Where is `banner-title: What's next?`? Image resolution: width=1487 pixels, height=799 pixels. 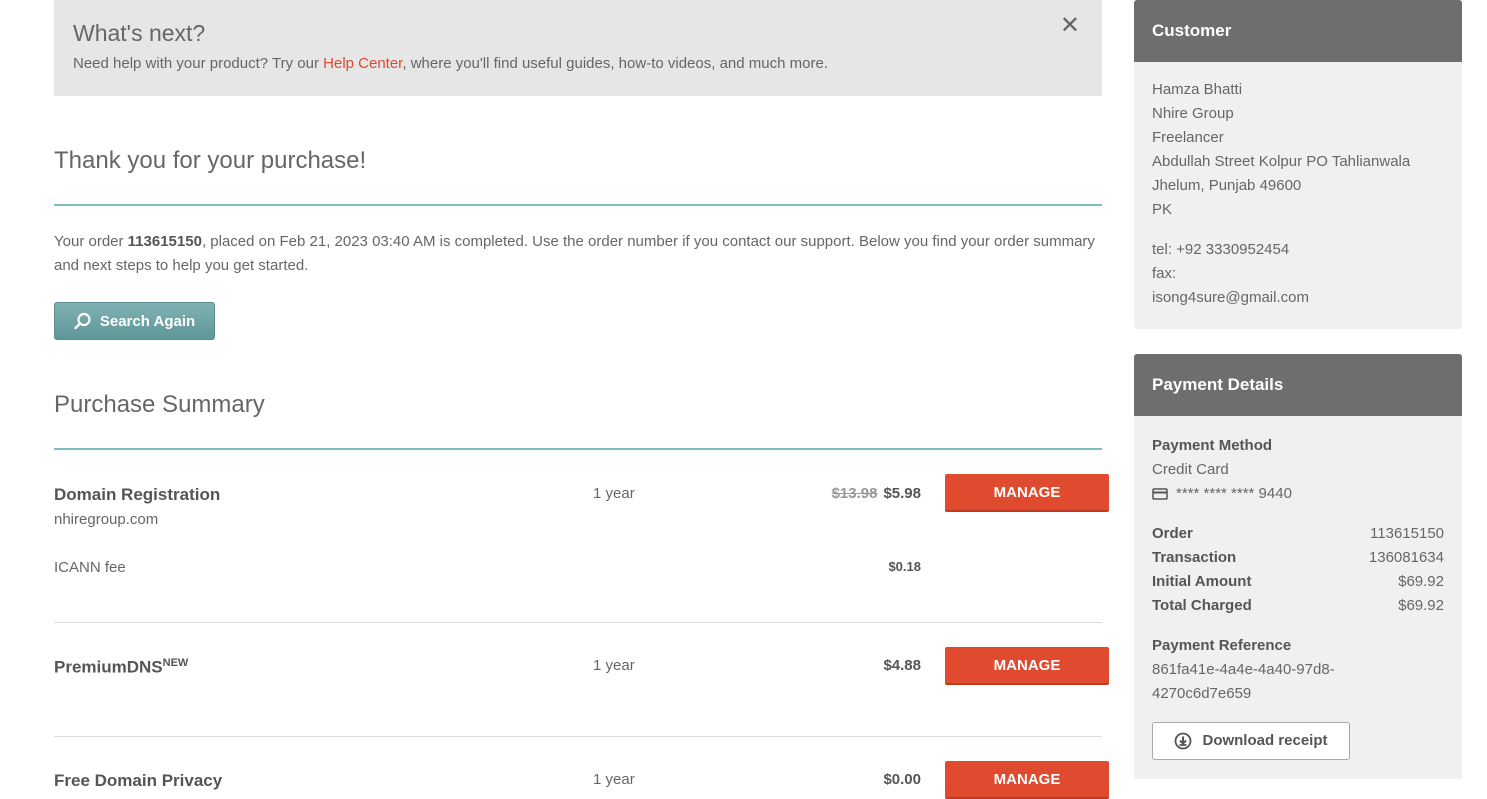 banner-title: What's next? is located at coordinates (139, 33).